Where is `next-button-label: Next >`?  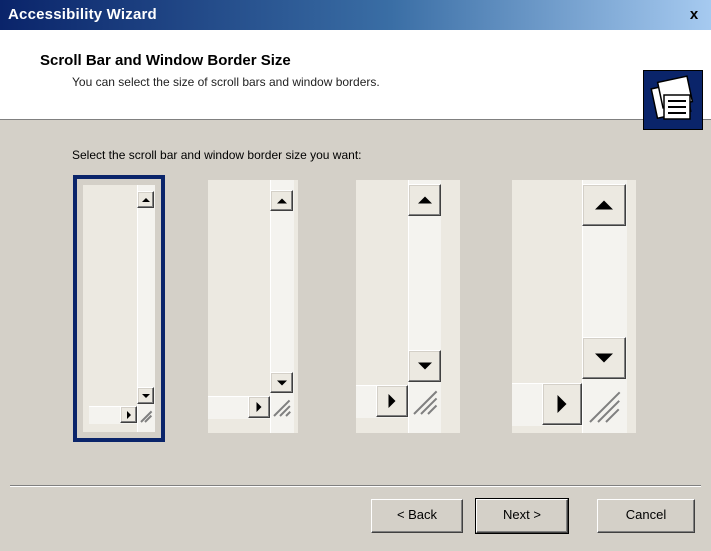 next-button-label: Next > is located at coordinates (522, 514).